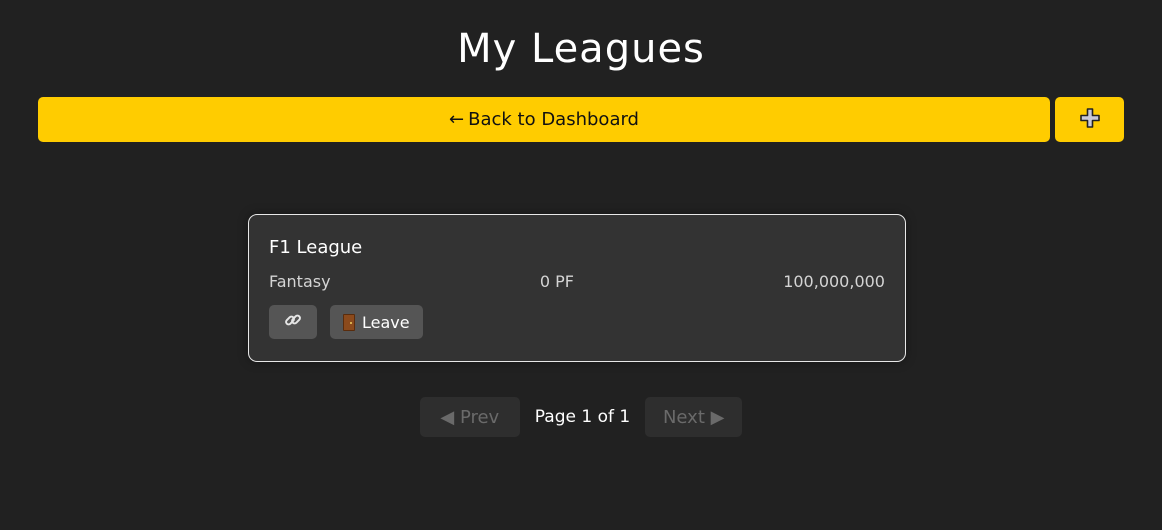  Describe the element at coordinates (694, 417) in the screenshot. I see `next-page-button: Next ▶` at that location.